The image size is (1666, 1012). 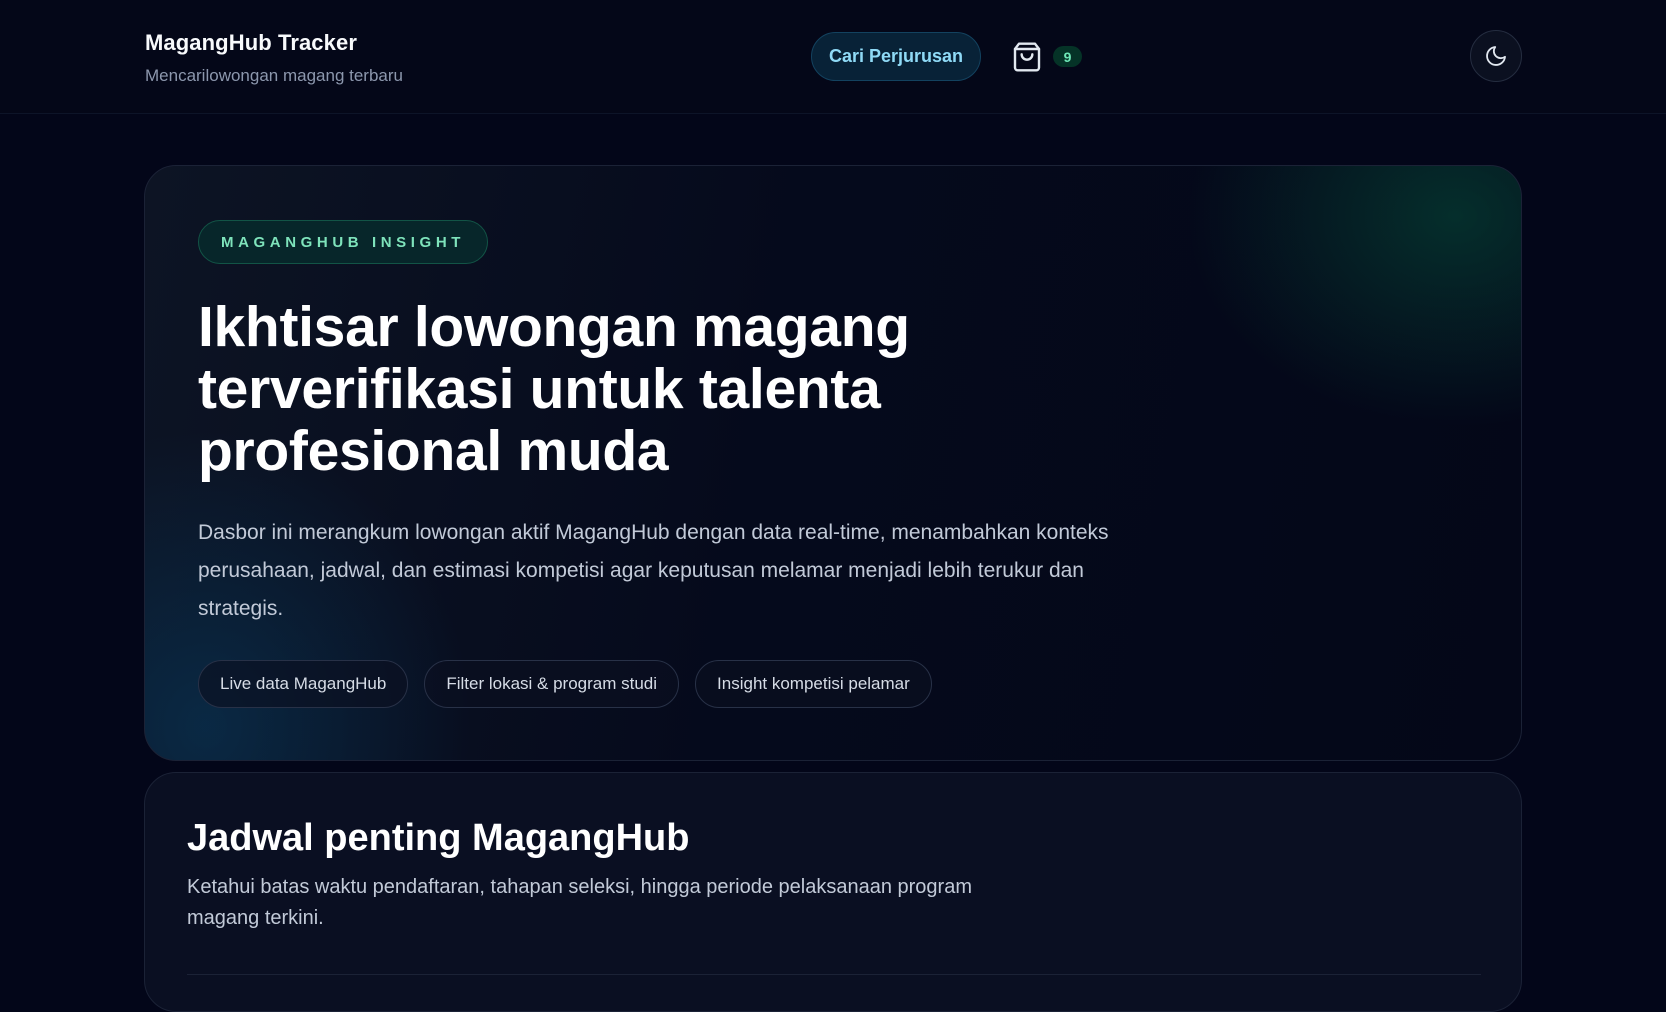 I want to click on chip-filter-lokasi: Filter lokasi & program studi, so click(x=552, y=684).